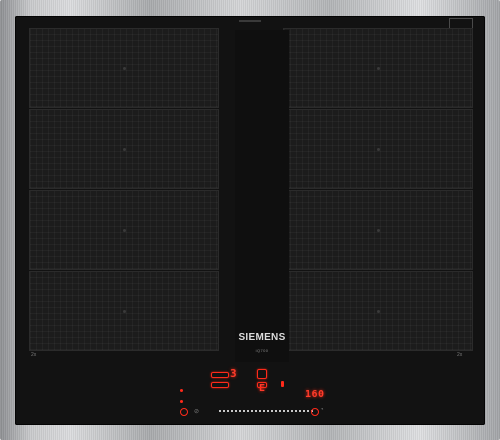  I want to click on top-mark, so click(250, 21).